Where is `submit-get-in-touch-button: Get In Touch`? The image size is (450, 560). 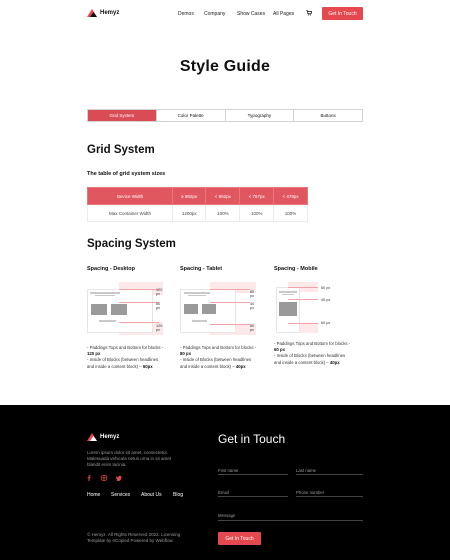
submit-get-in-touch-button: Get In Touch is located at coordinates (239, 538).